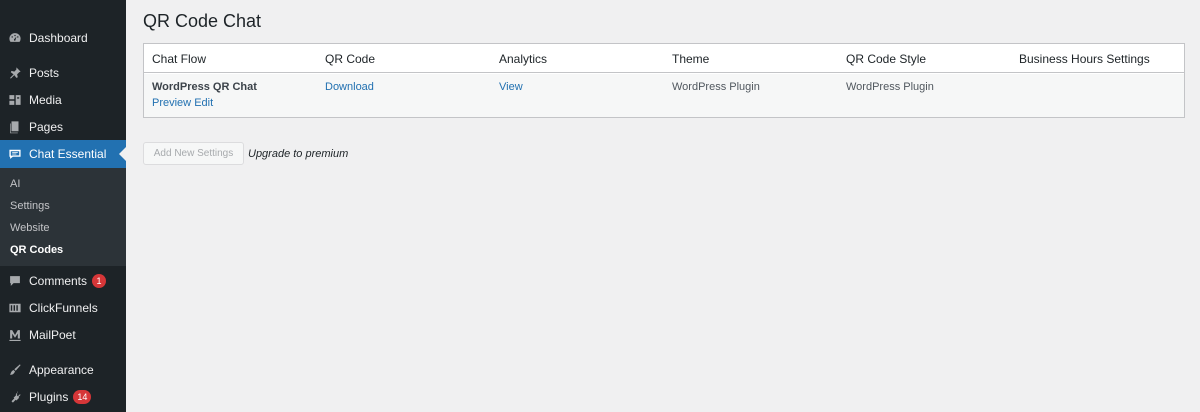 This screenshot has width=1200, height=412. What do you see at coordinates (203, 103) in the screenshot?
I see `edit-link: Edit` at bounding box center [203, 103].